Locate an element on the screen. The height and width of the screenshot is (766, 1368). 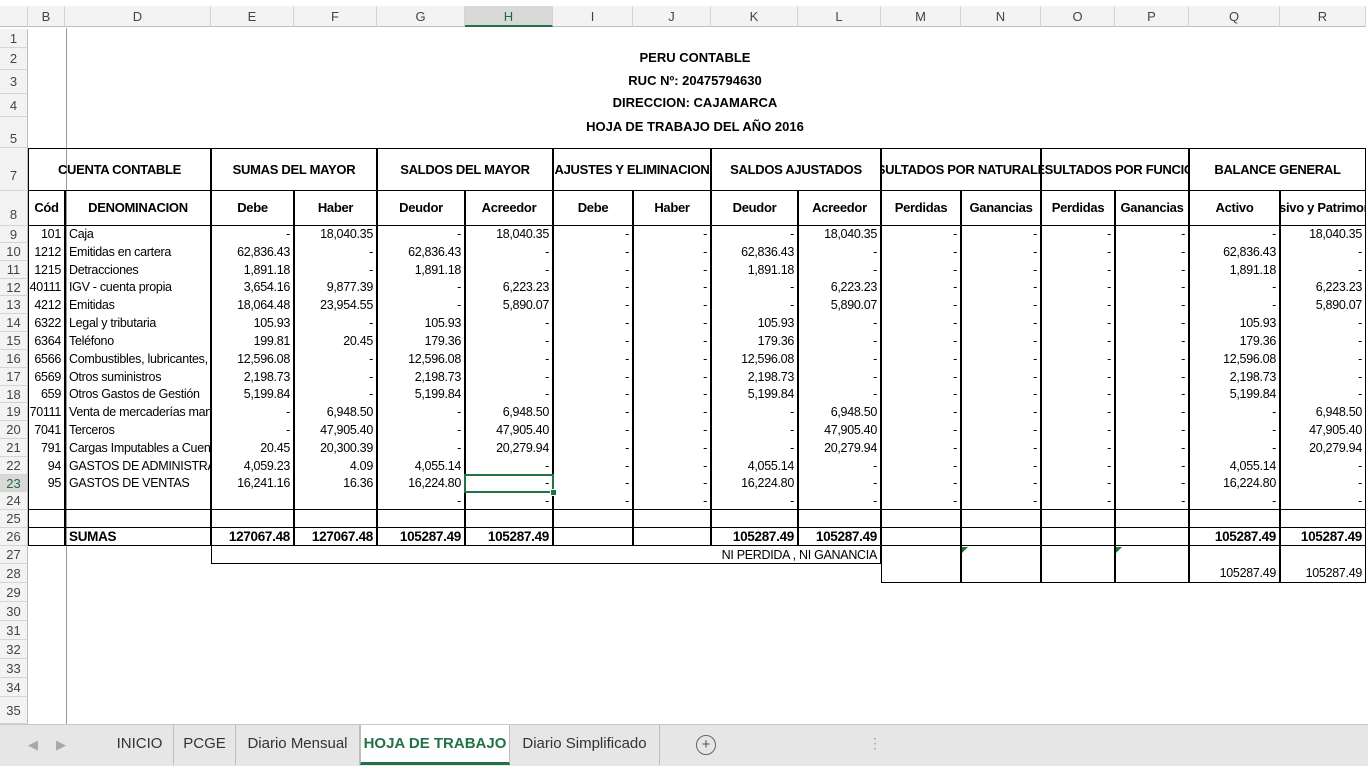
tab-pcge: PCGE is located at coordinates (205, 745).